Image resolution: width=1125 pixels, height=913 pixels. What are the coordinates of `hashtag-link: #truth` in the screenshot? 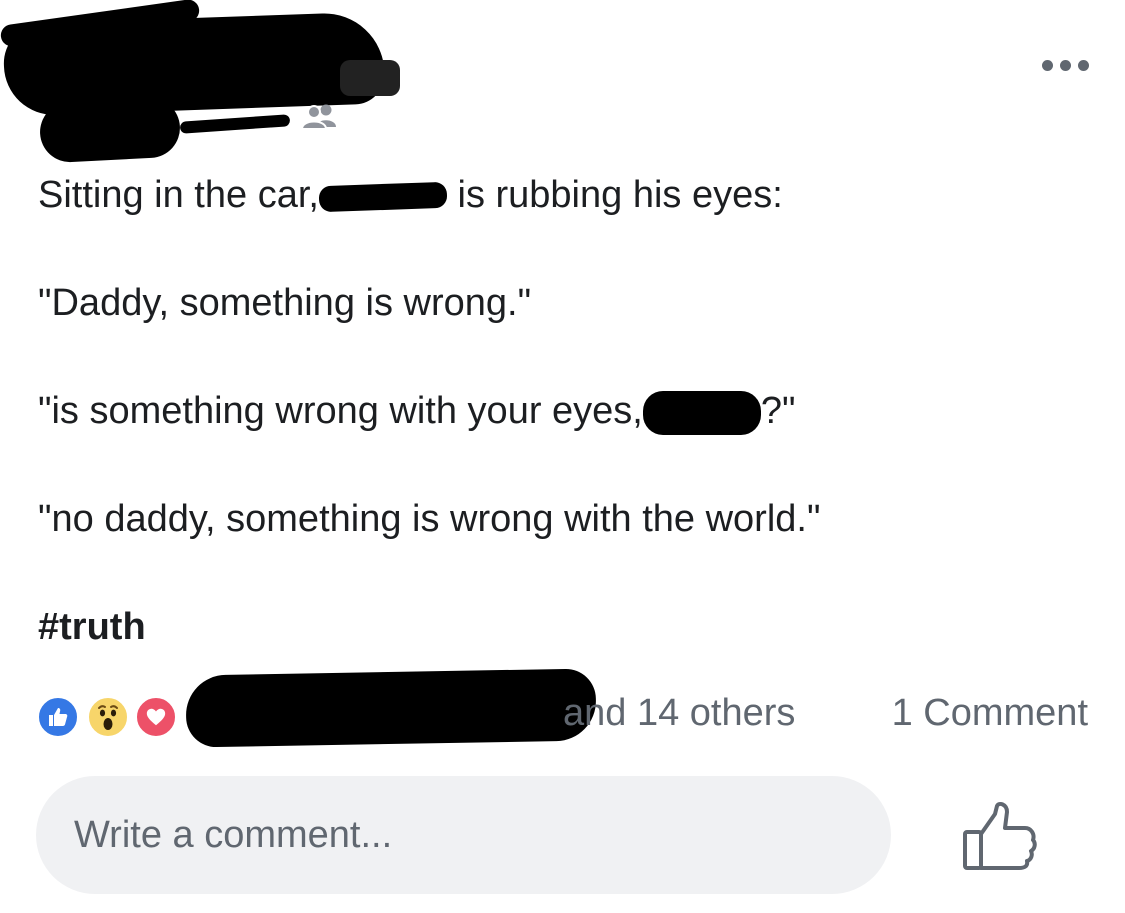 It's located at (92, 627).